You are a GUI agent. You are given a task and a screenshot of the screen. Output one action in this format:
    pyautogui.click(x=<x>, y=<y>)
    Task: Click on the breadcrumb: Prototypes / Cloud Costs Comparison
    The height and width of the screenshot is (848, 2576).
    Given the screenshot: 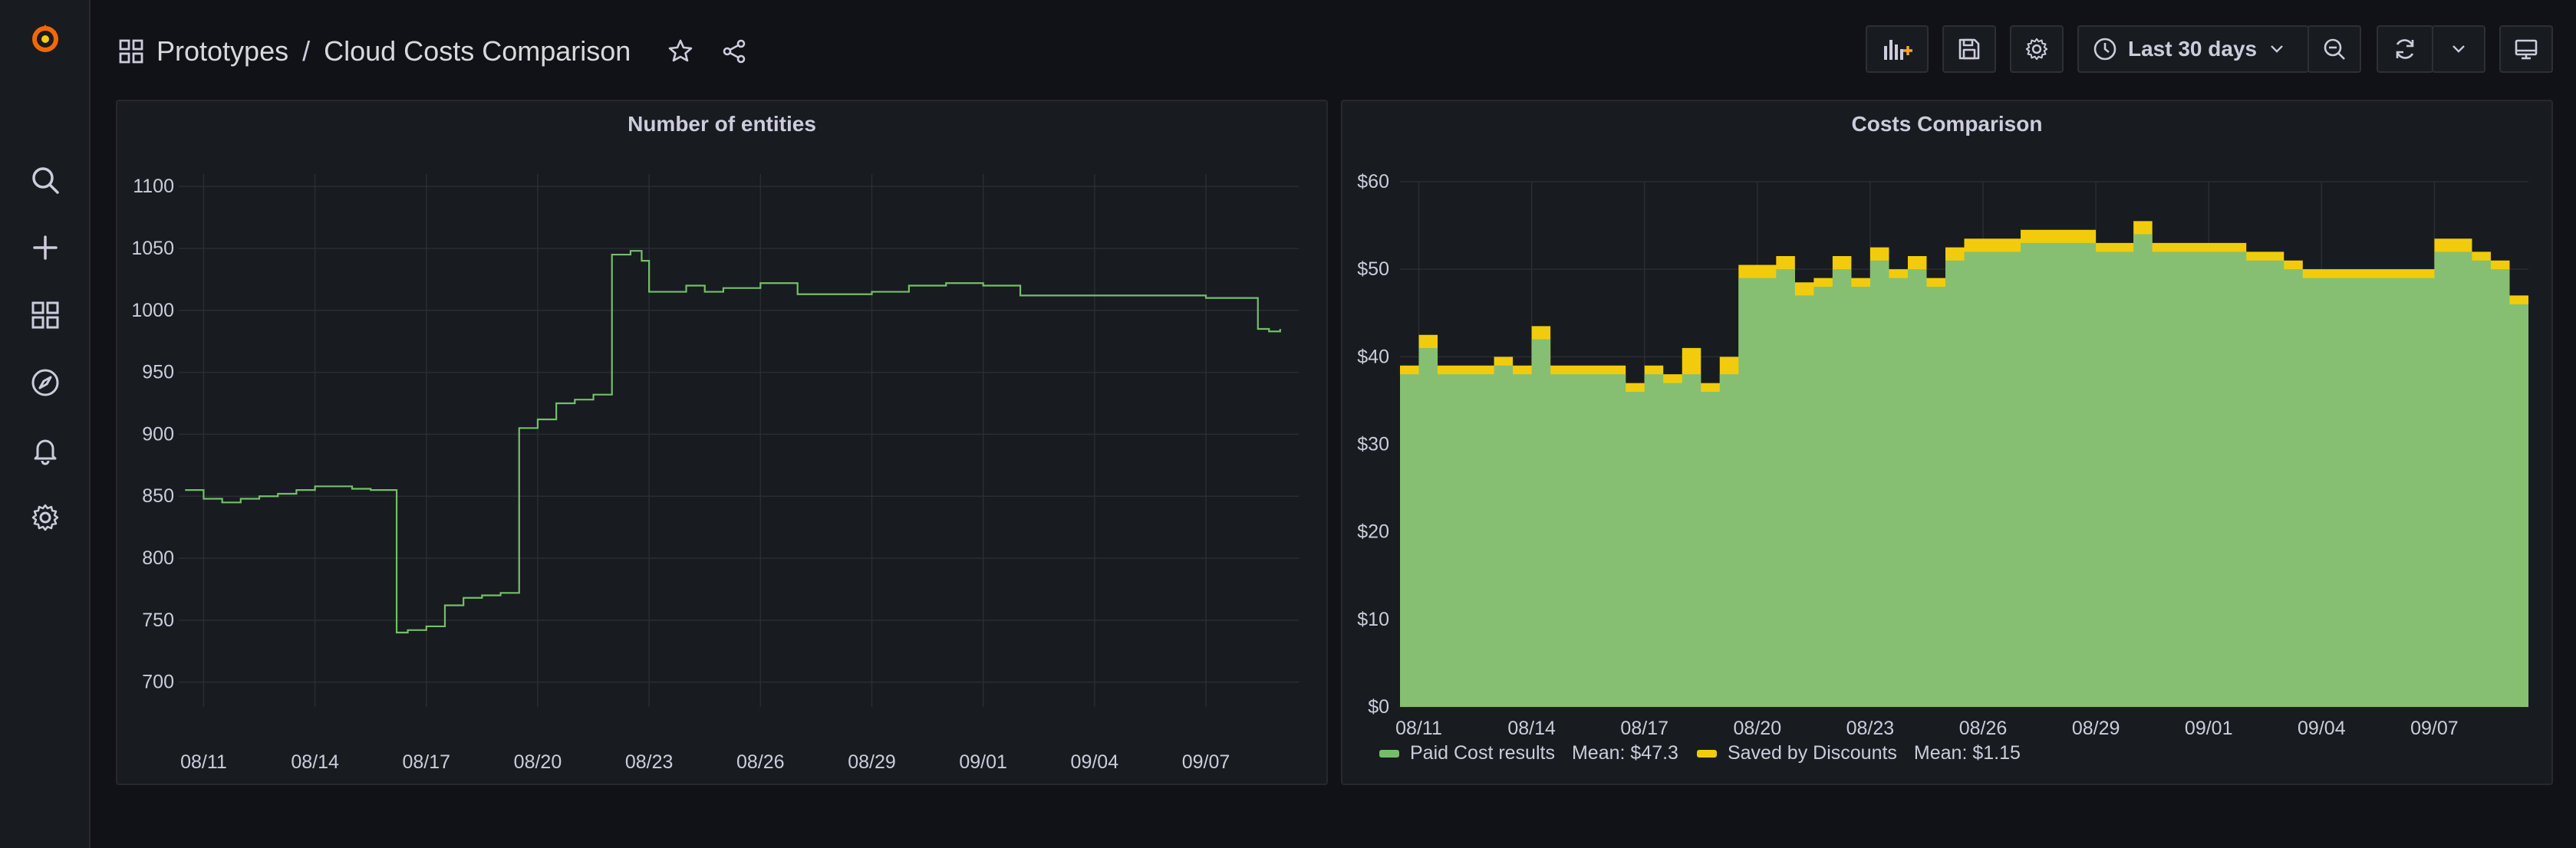 What is the action you would take?
    pyautogui.click(x=393, y=52)
    